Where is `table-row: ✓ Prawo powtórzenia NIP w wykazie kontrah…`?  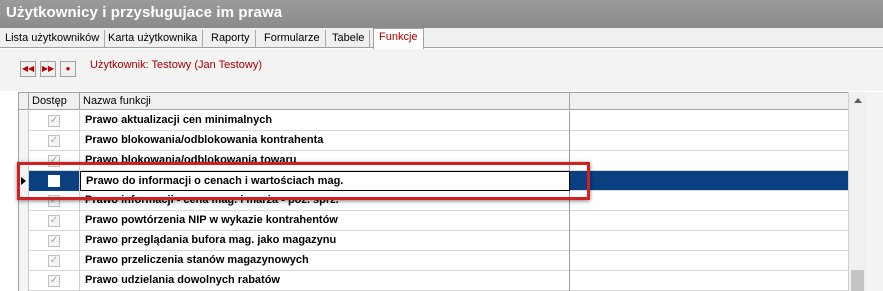
table-row: ✓ Prawo powtórzenia NIP w wykazie kontrah… is located at coordinates (434, 221).